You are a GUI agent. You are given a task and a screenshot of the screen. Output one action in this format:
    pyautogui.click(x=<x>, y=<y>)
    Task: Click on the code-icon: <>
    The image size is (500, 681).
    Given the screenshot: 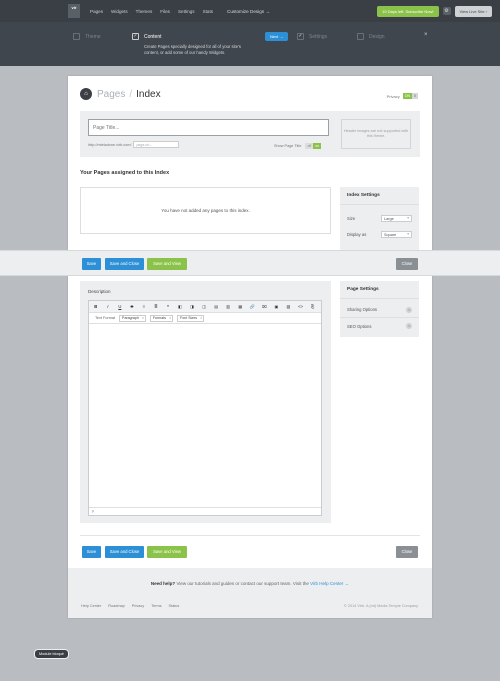 What is the action you would take?
    pyautogui.click(x=301, y=307)
    